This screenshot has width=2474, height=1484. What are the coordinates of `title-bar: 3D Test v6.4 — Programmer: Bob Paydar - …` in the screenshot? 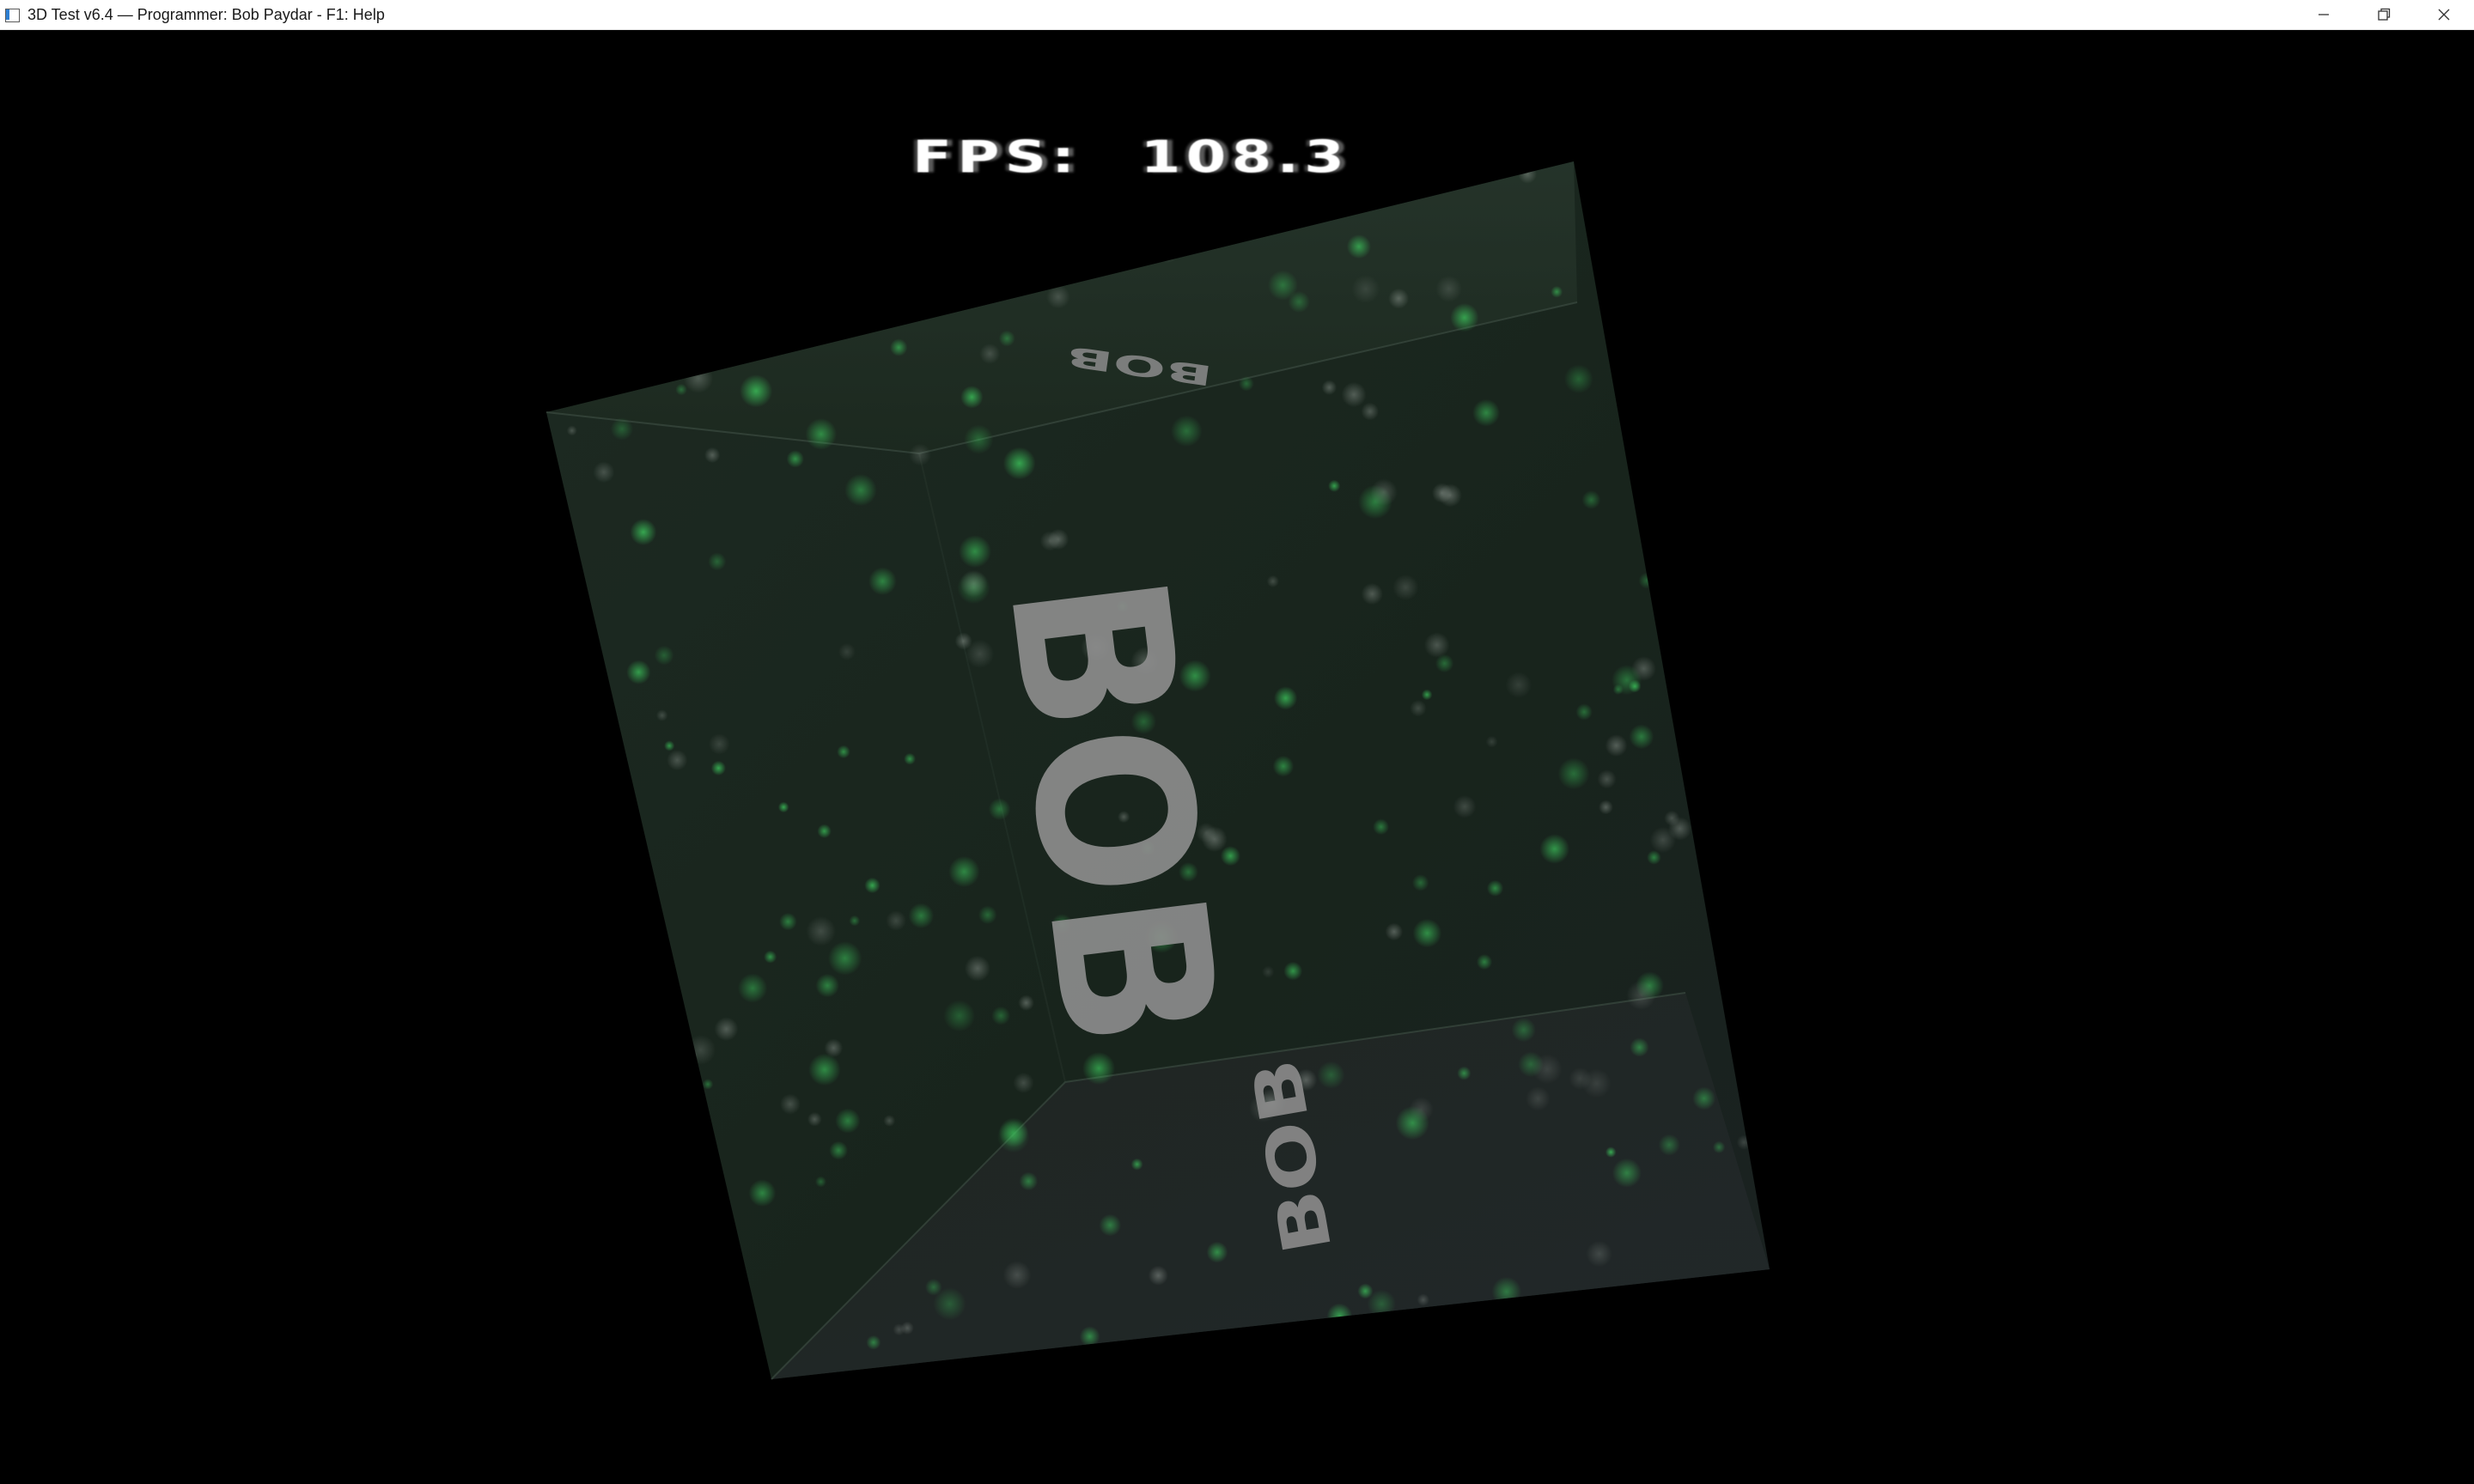 It's located at (1237, 15).